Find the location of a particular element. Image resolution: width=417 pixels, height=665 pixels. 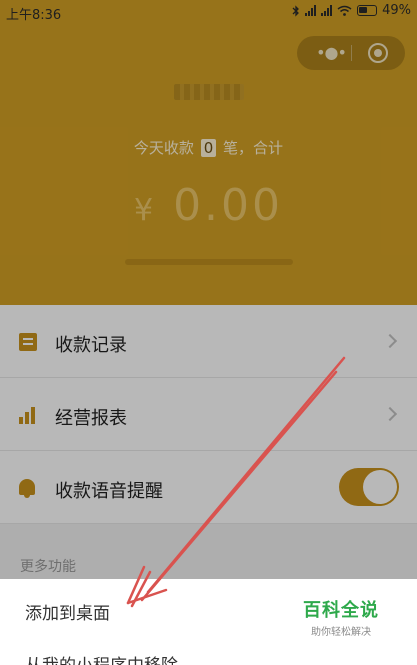

remove-from-my-miniprograms-option: 从我的小程序中移除 is located at coordinates (101, 658).